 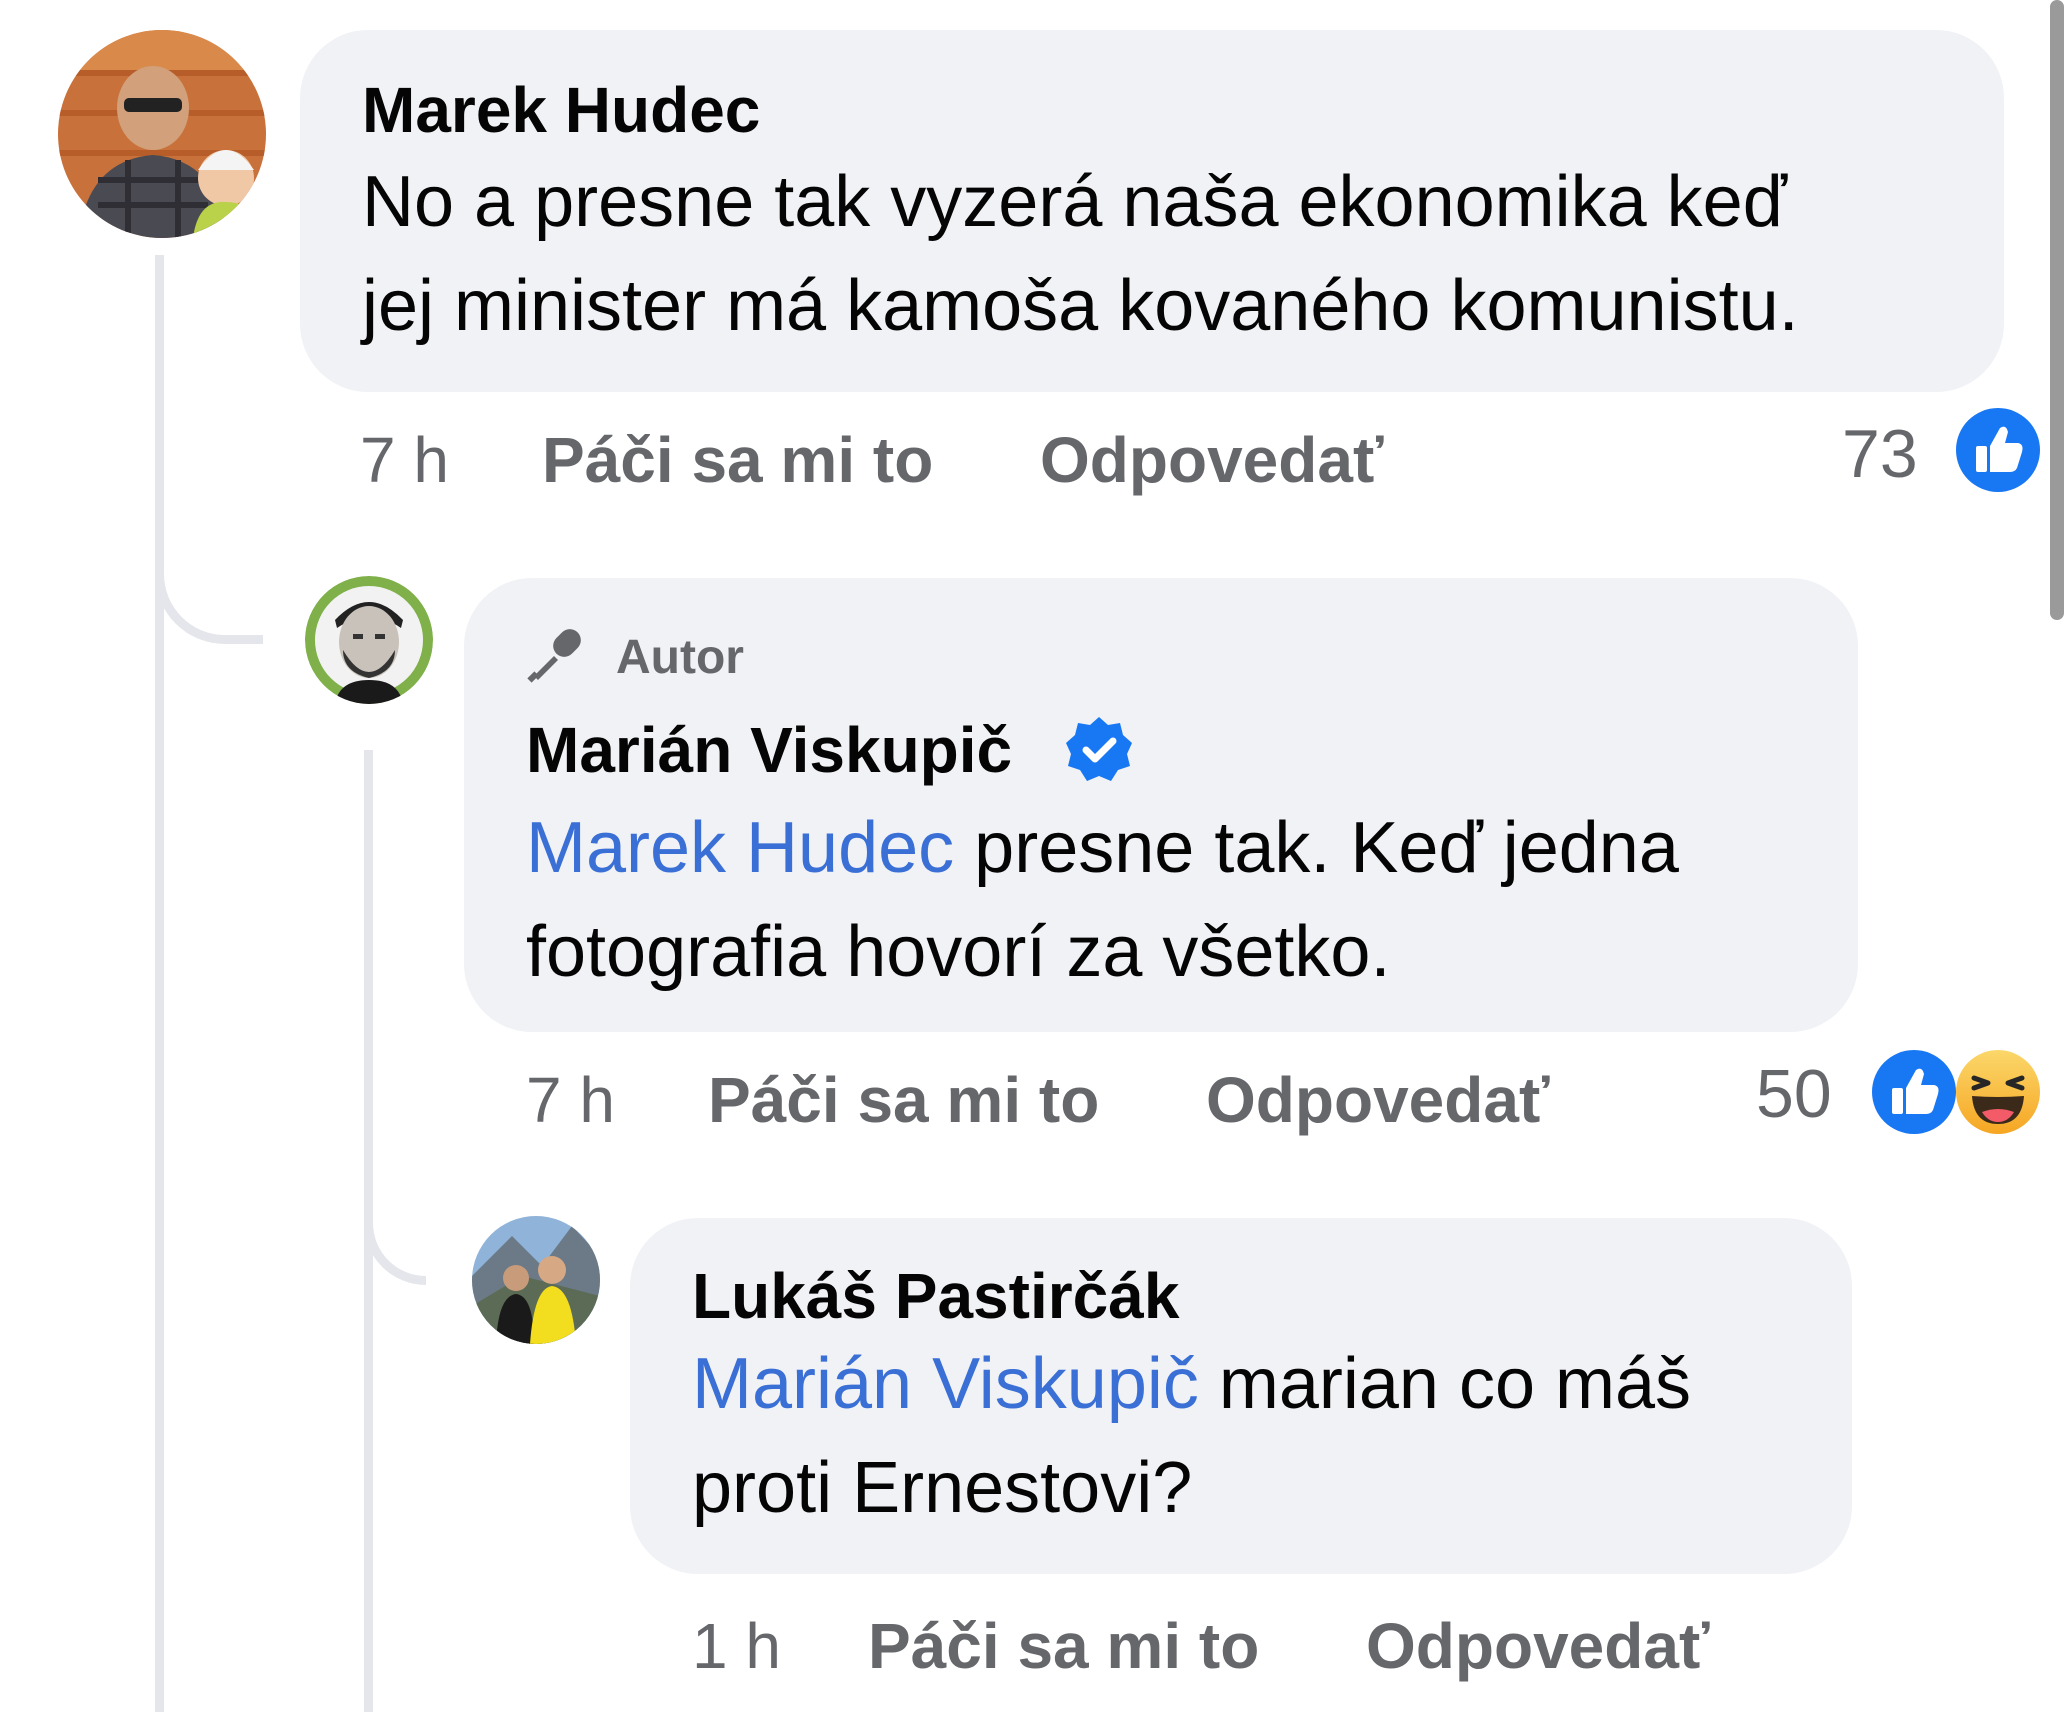 I want to click on comment-author: Marián Viskupič, so click(x=769, y=750).